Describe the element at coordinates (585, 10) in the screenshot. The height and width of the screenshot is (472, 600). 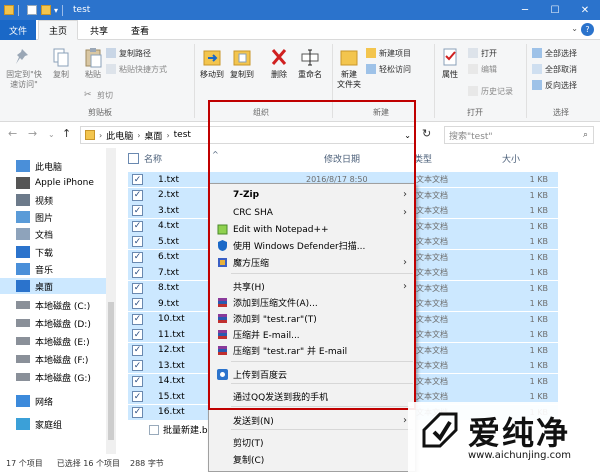
I see `close-button: ✕` at that location.